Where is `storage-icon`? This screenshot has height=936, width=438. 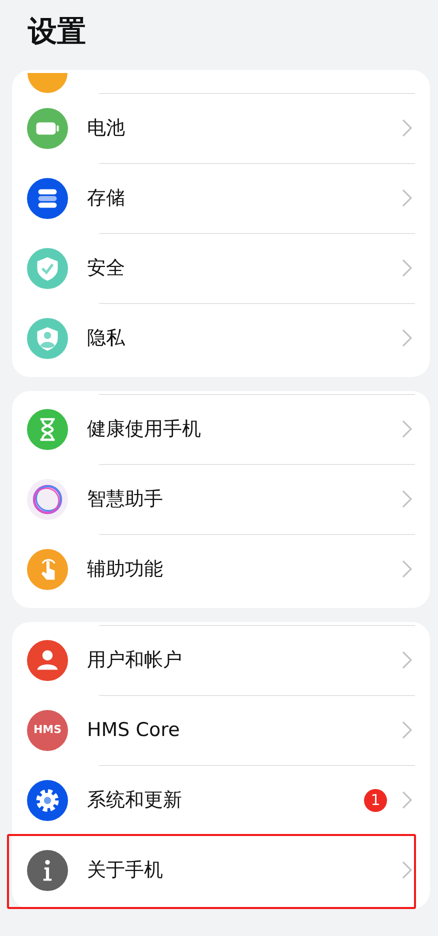
storage-icon is located at coordinates (47, 198).